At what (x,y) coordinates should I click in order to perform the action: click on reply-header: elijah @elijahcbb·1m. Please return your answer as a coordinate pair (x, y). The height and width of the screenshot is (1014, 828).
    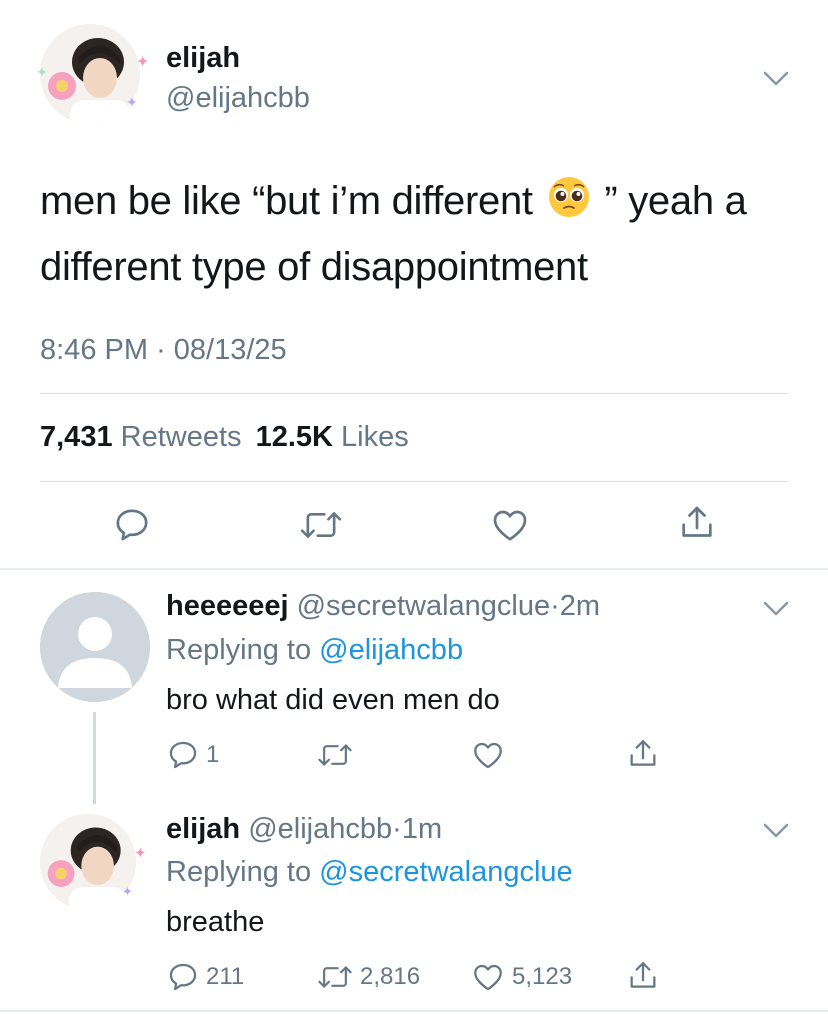
    Looking at the image, I should click on (304, 829).